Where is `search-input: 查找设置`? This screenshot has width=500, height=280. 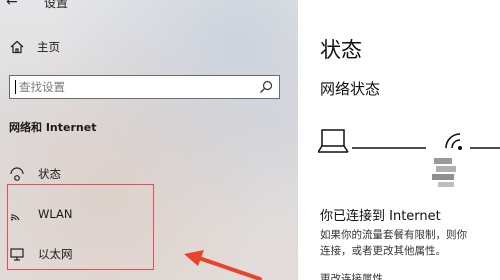 search-input: 查找设置 is located at coordinates (144, 87).